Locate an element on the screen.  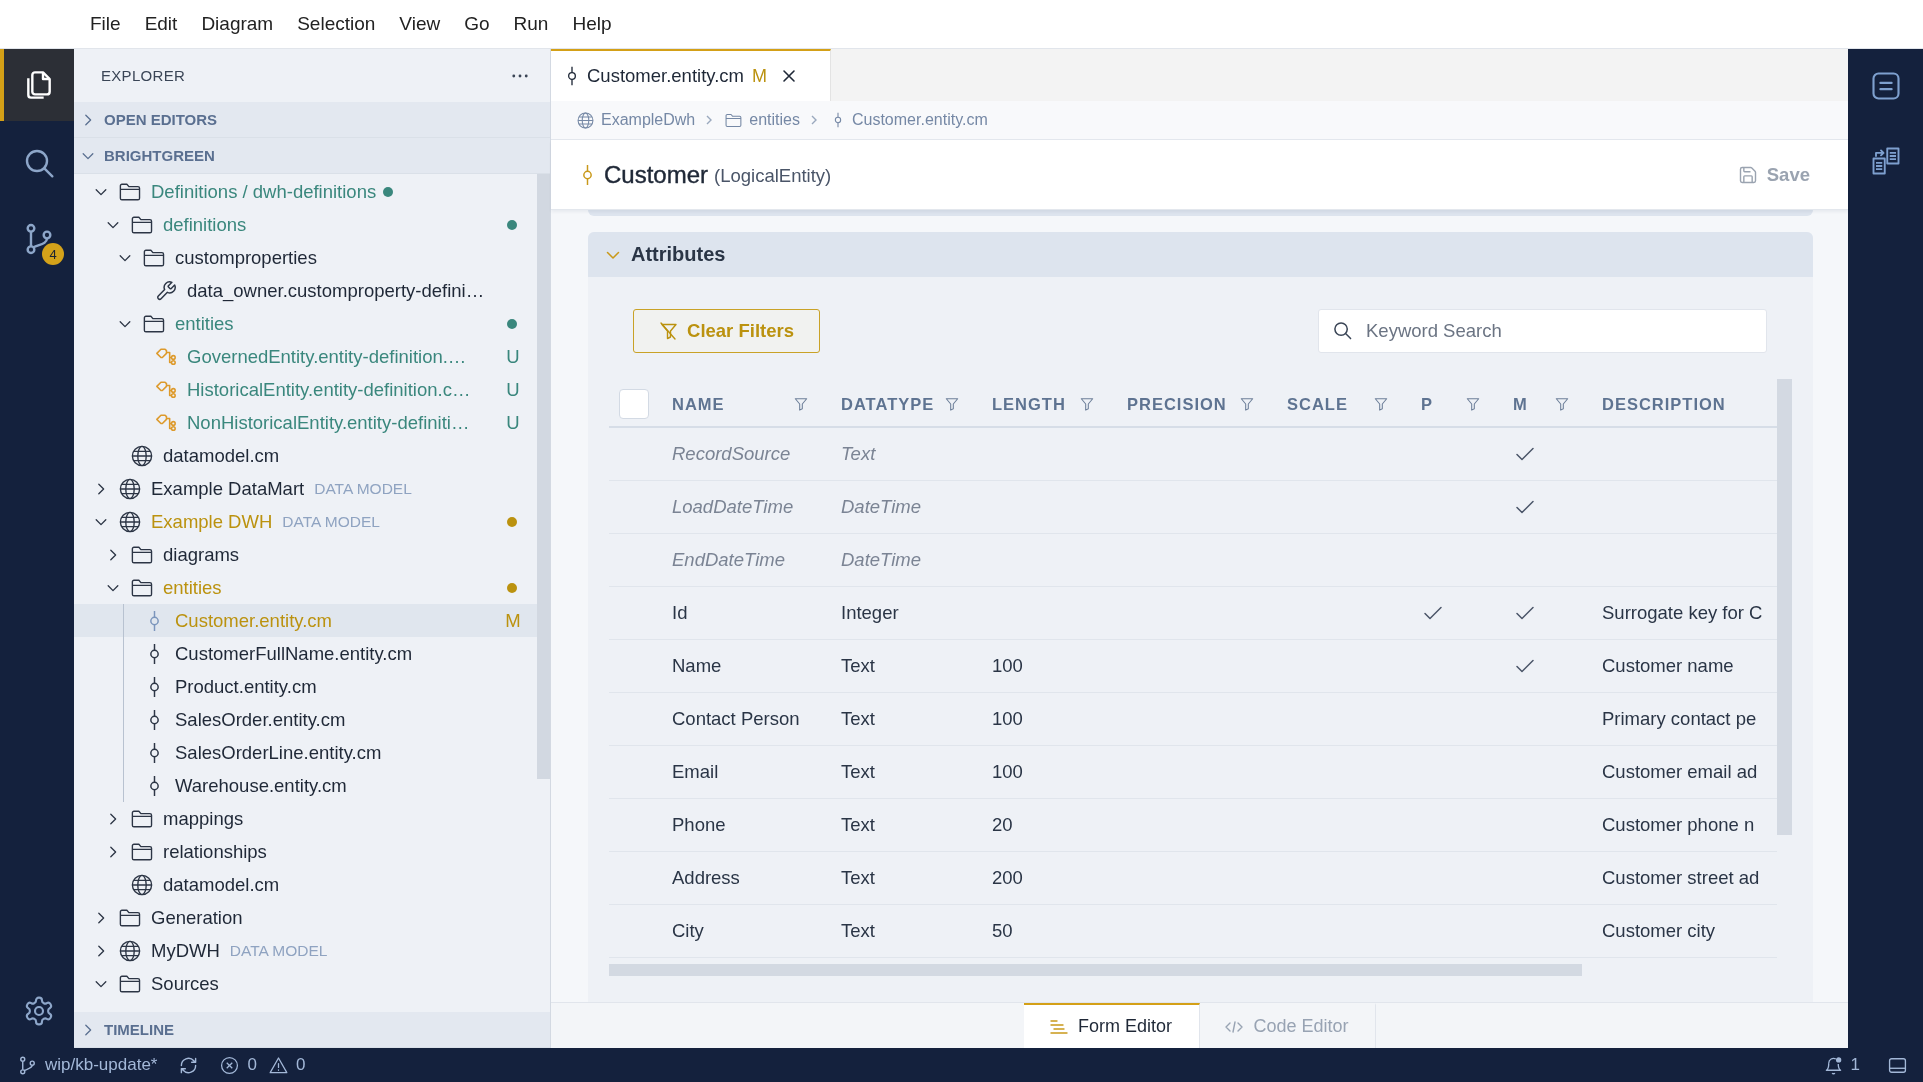
table-cell: RecordSource is located at coordinates (744, 454).